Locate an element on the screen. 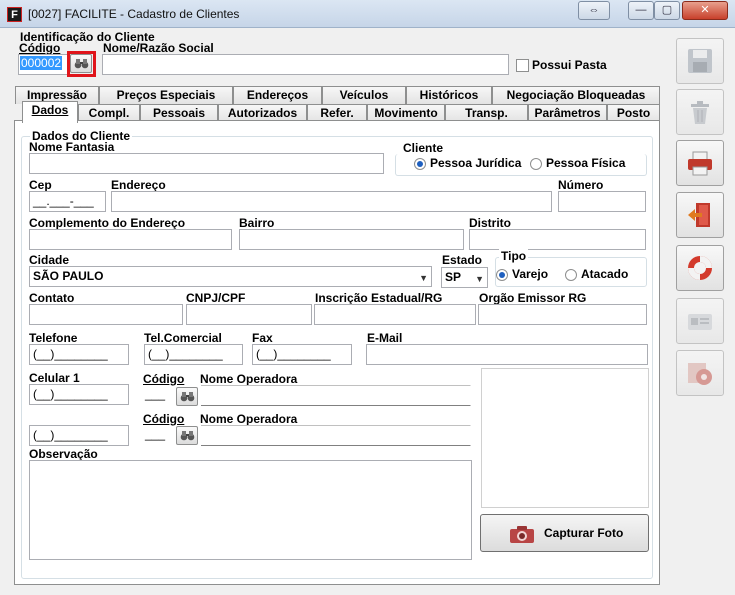 Image resolution: width=735 pixels, height=595 pixels. orgao-input is located at coordinates (562, 314).